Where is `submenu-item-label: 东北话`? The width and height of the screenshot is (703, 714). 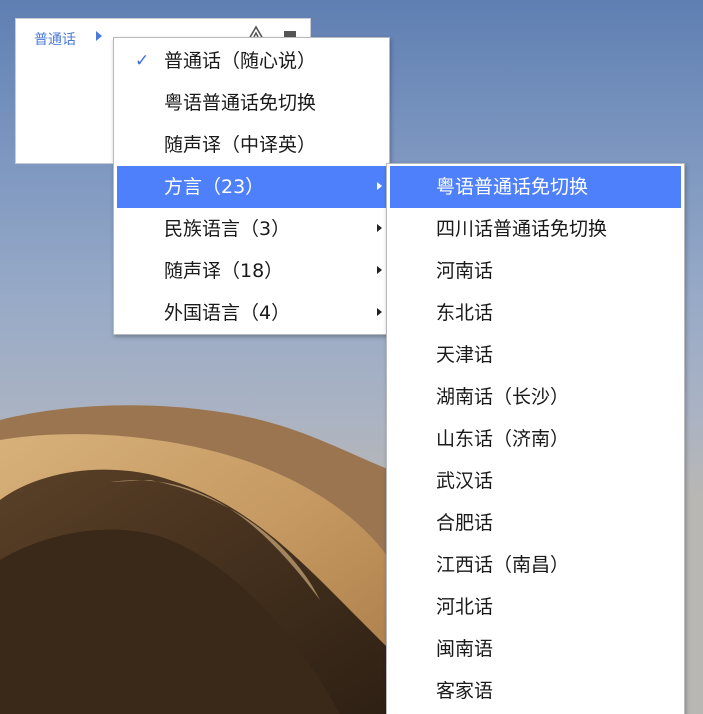 submenu-item-label: 东北话 is located at coordinates (465, 313).